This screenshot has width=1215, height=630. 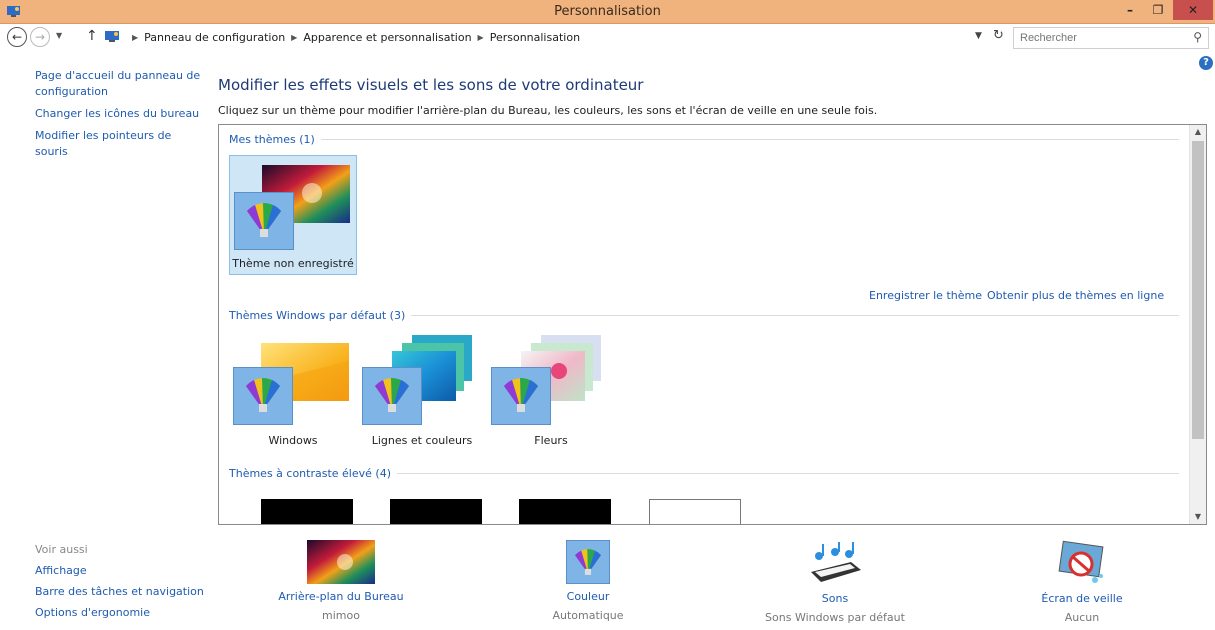 I want to click on high-contrast-header: Thèmes à contraste élevé (4), so click(x=704, y=473).